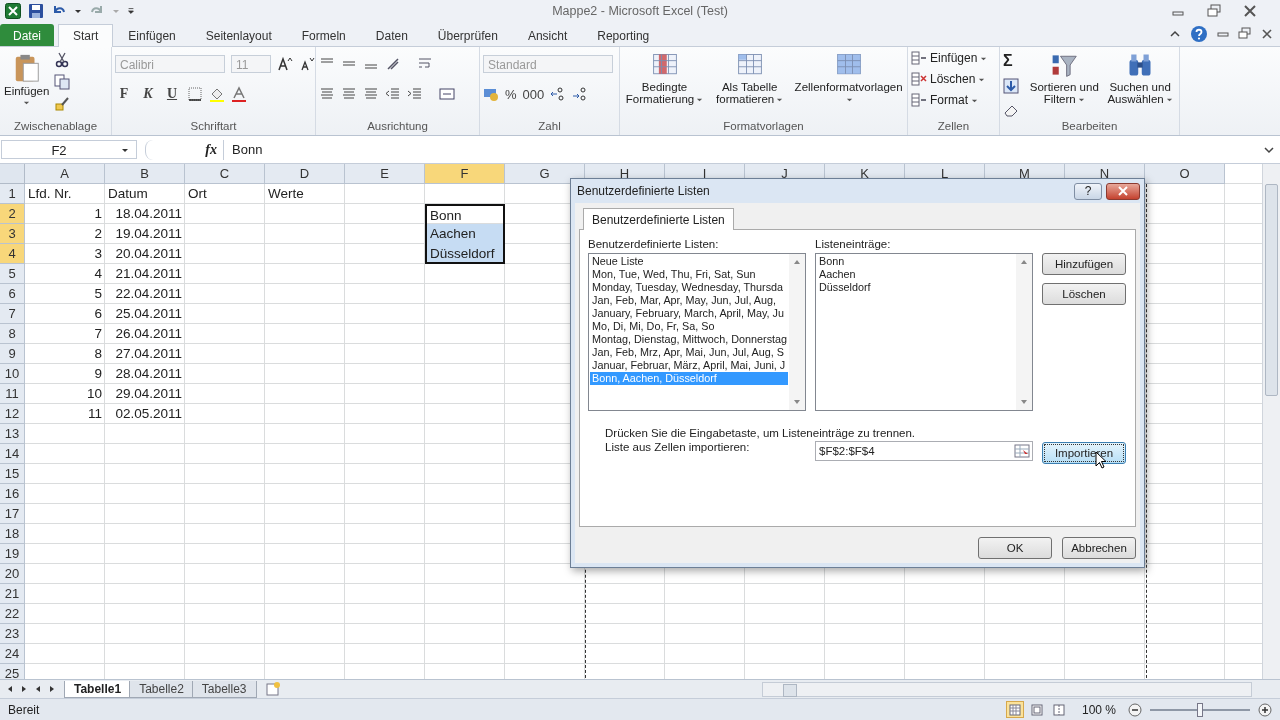 Image resolution: width=1280 pixels, height=720 pixels. What do you see at coordinates (1014, 61) in the screenshot?
I see `autosum-button: Σ` at bounding box center [1014, 61].